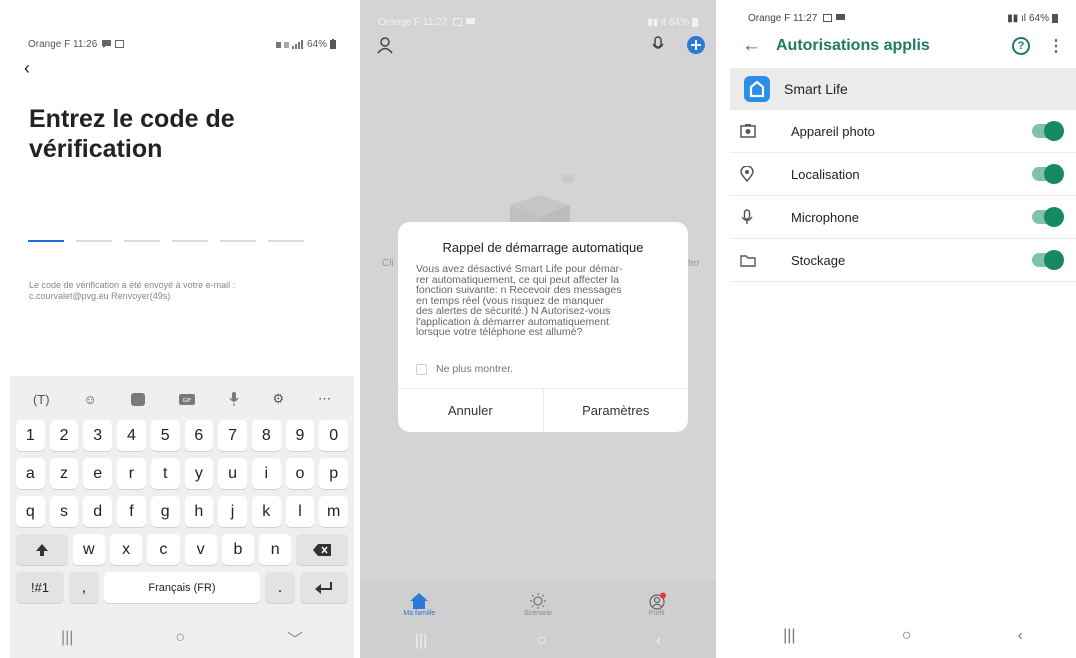 Image resolution: width=1076 pixels, height=658 pixels. What do you see at coordinates (300, 473) in the screenshot?
I see `key-o: o` at bounding box center [300, 473].